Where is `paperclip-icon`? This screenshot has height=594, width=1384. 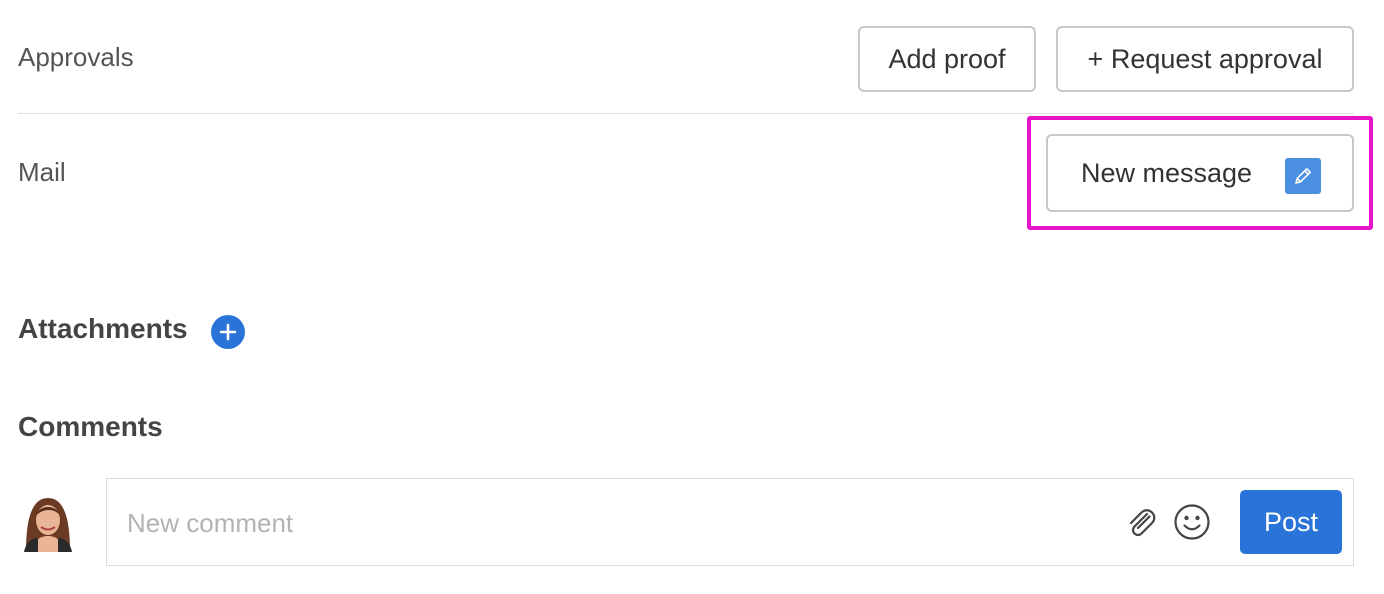
paperclip-icon is located at coordinates (1141, 523).